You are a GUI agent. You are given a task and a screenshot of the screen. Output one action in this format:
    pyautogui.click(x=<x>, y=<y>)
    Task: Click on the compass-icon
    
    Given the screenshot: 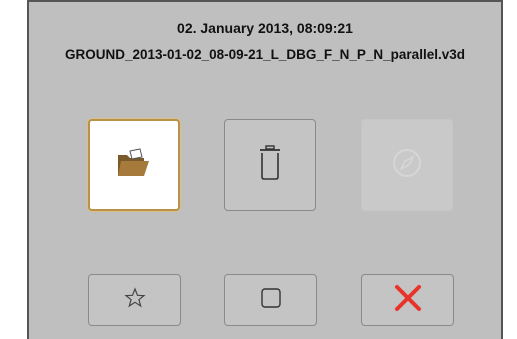 What is the action you would take?
    pyautogui.click(x=407, y=165)
    